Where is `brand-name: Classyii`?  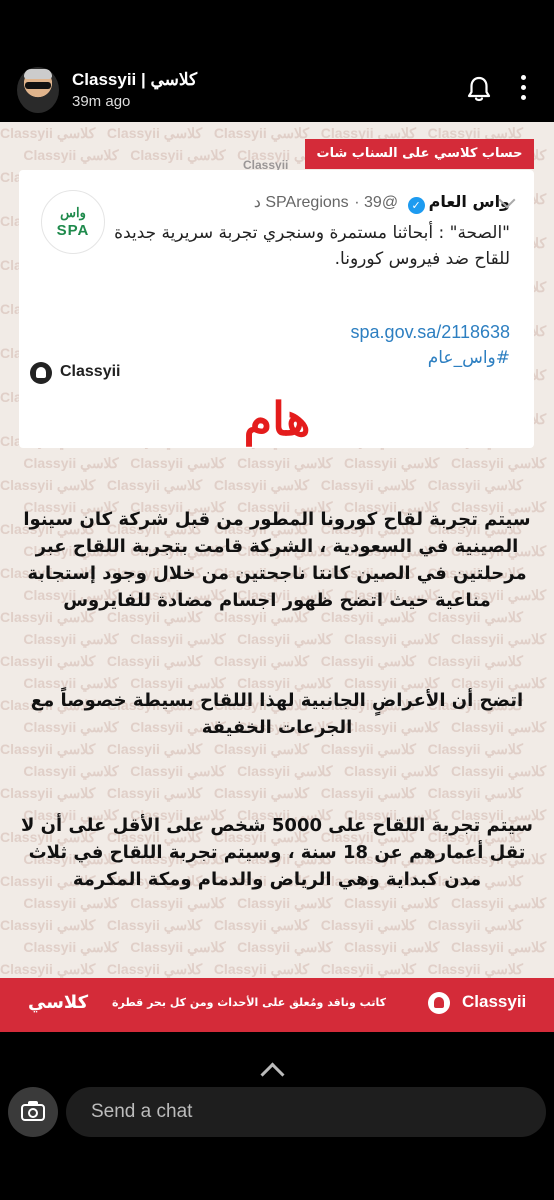
brand-name: Classyii is located at coordinates (90, 371).